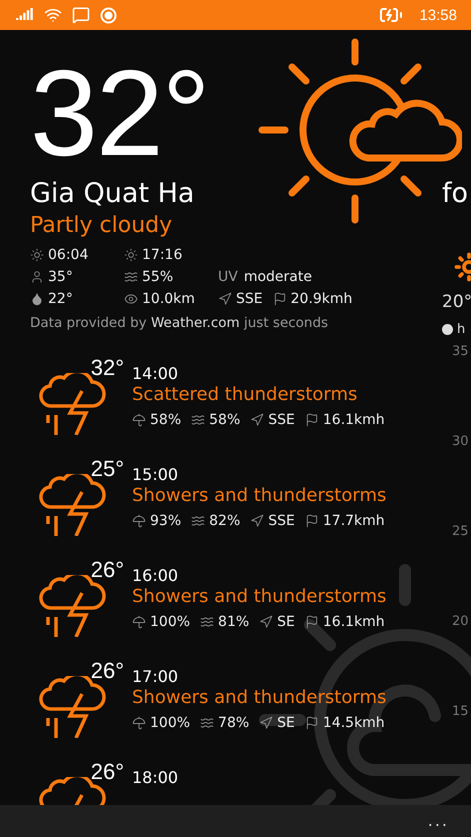  What do you see at coordinates (460, 532) in the screenshot?
I see `axis-label: 25` at bounding box center [460, 532].